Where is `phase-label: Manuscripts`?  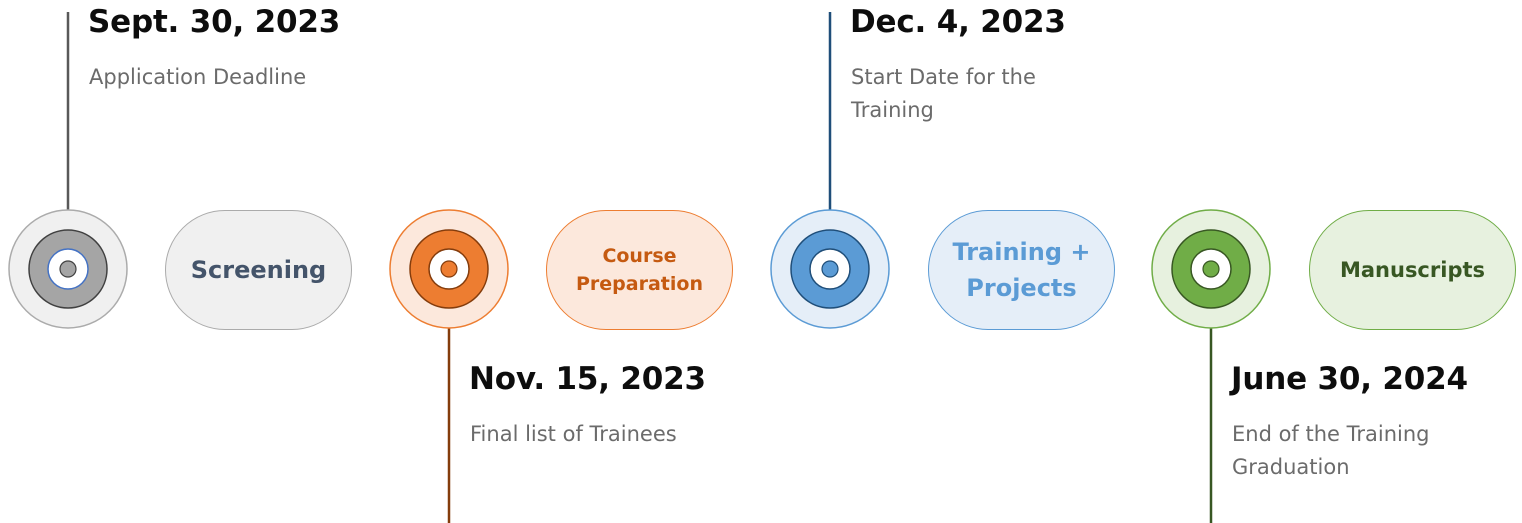 phase-label: Manuscripts is located at coordinates (1412, 270).